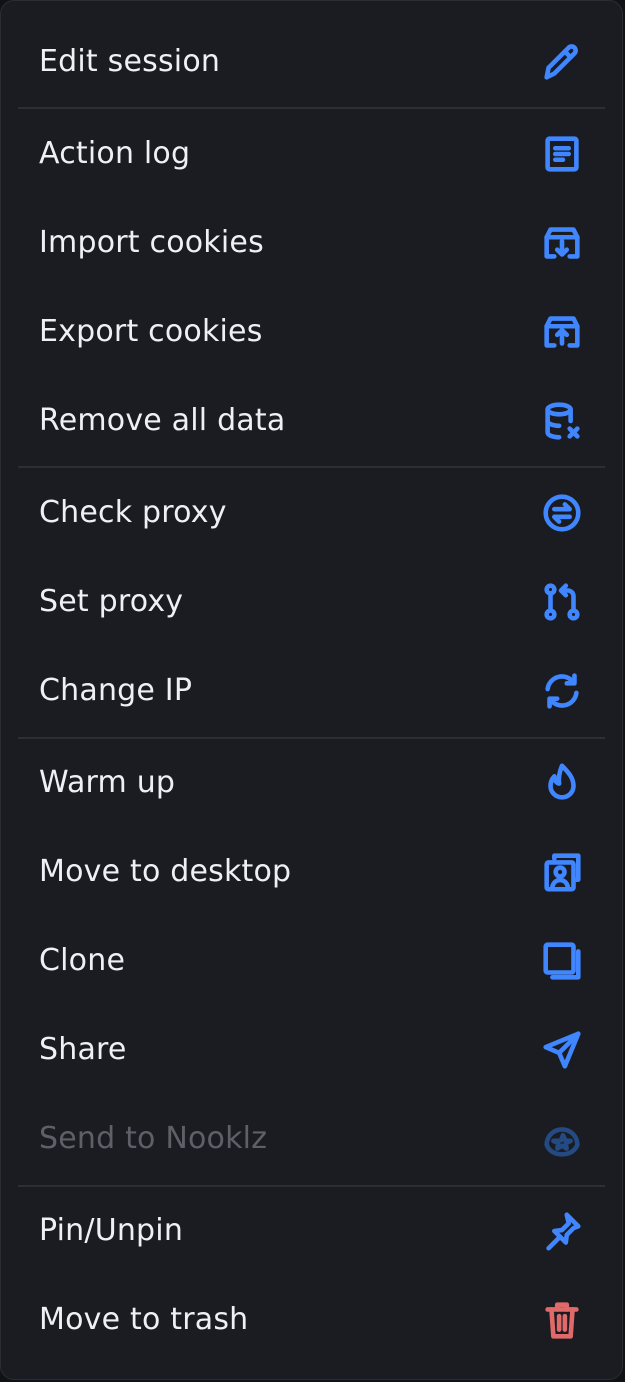 The width and height of the screenshot is (625, 1382). Describe the element at coordinates (562, 1050) in the screenshot. I see `send-icon` at that location.